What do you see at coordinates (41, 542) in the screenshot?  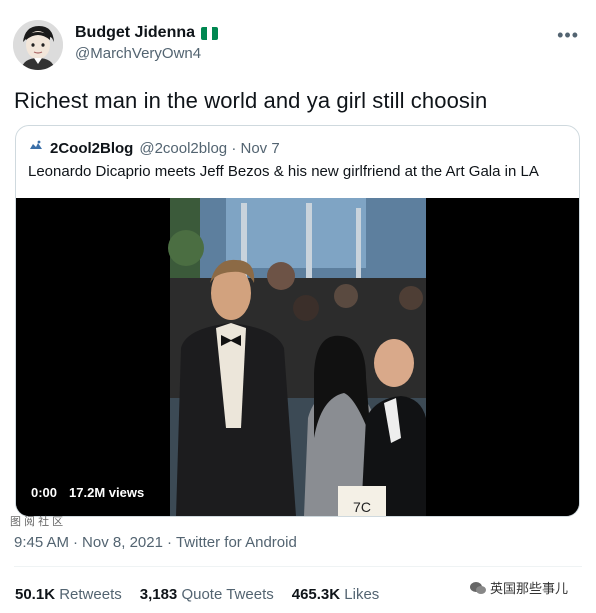 I see `timestamp-time: 9:45 AM` at bounding box center [41, 542].